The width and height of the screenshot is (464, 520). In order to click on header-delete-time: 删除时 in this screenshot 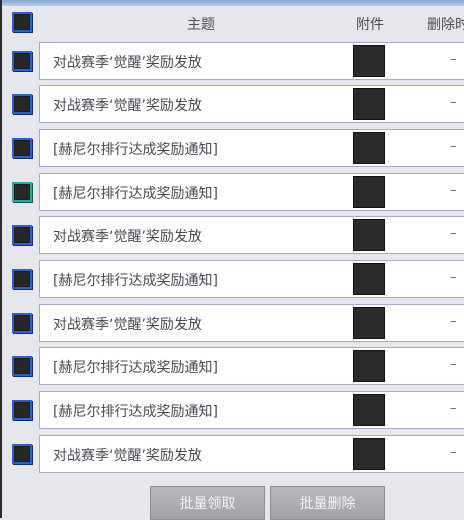, I will do `click(445, 25)`.